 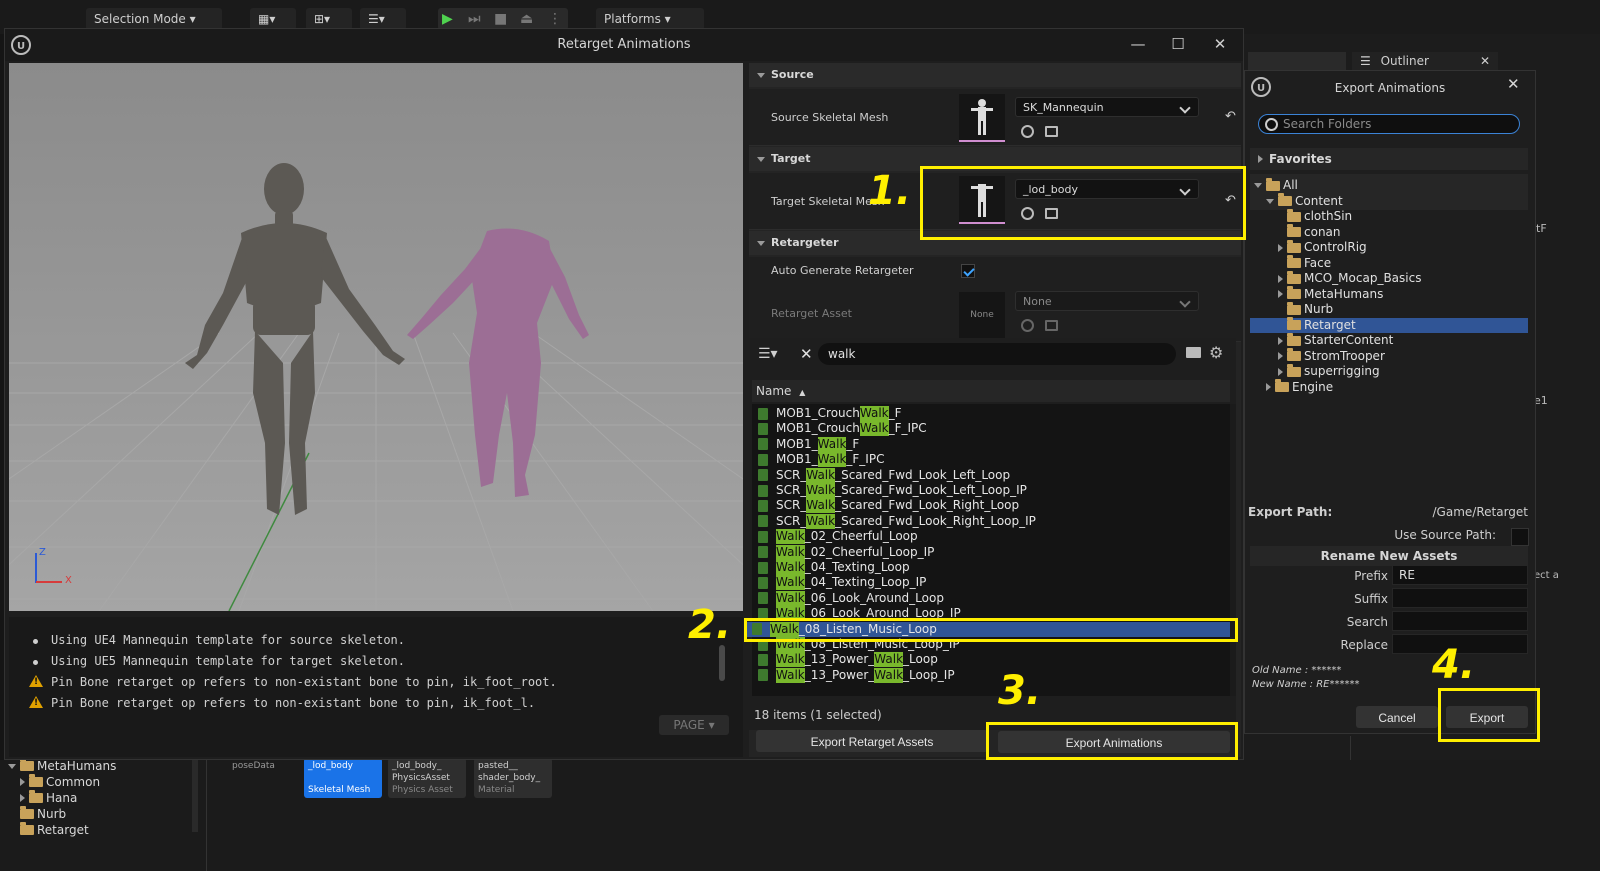 I want to click on use-source-path-checkbox, so click(x=1520, y=537).